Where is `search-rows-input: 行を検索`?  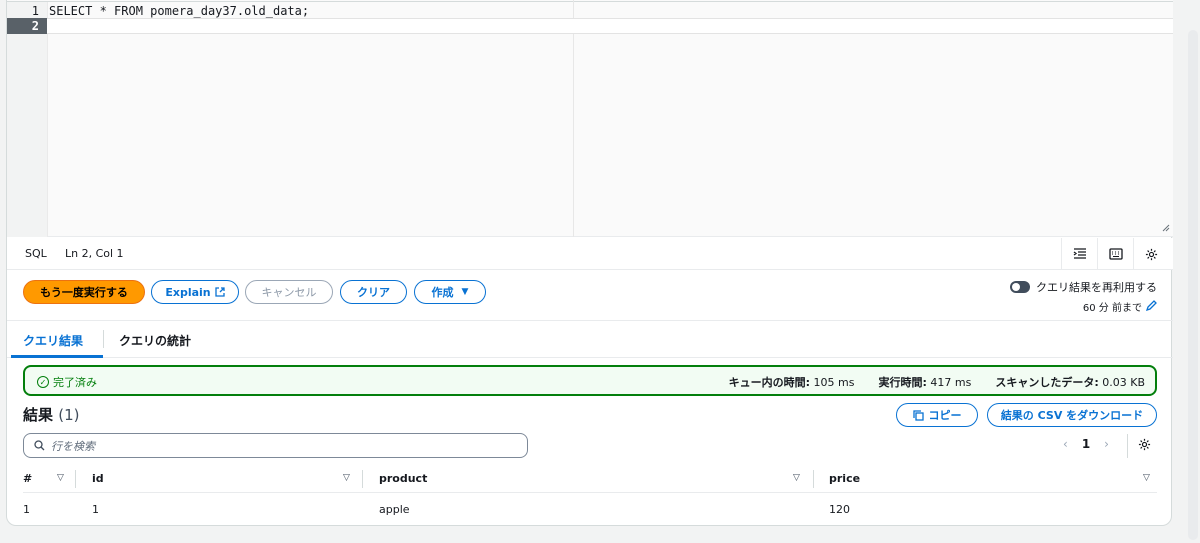 search-rows-input: 行を検索 is located at coordinates (275, 445).